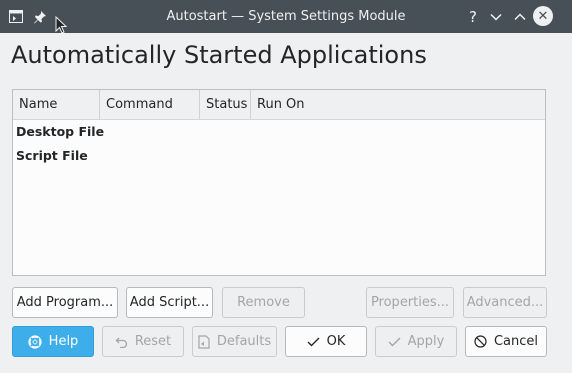 The width and height of the screenshot is (572, 373). I want to click on document-revert-icon, so click(204, 341).